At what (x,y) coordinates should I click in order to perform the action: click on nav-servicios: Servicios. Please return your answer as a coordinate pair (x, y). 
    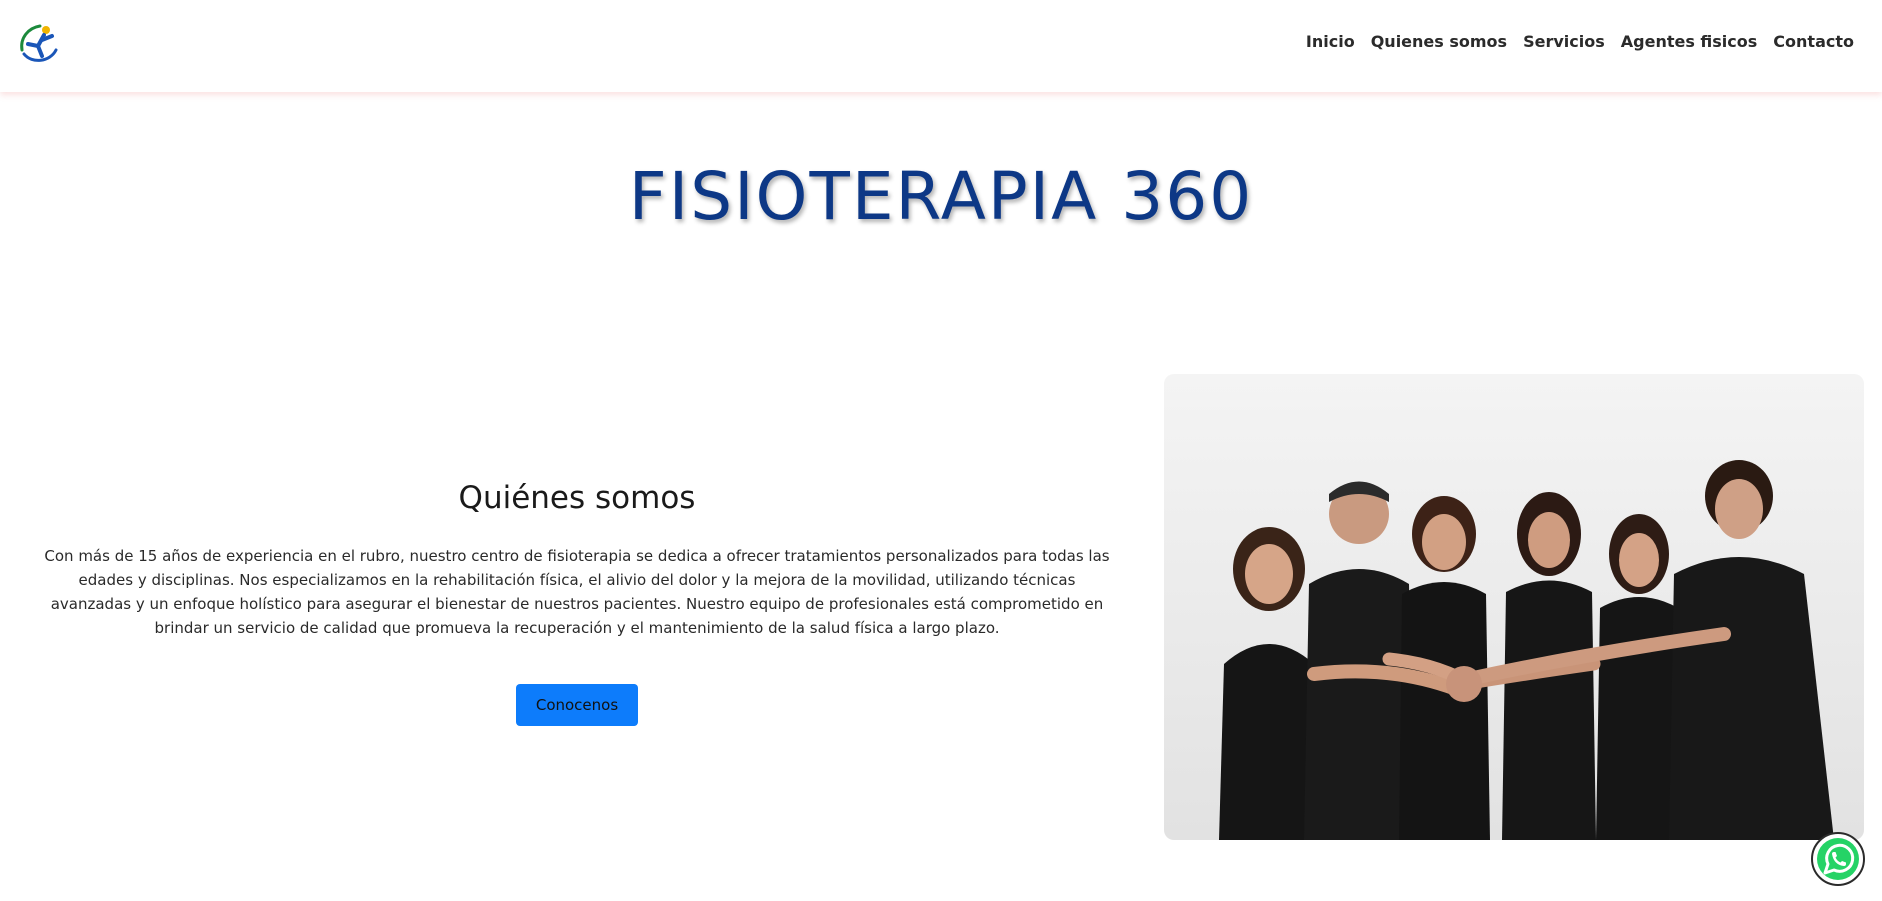
    Looking at the image, I should click on (1564, 41).